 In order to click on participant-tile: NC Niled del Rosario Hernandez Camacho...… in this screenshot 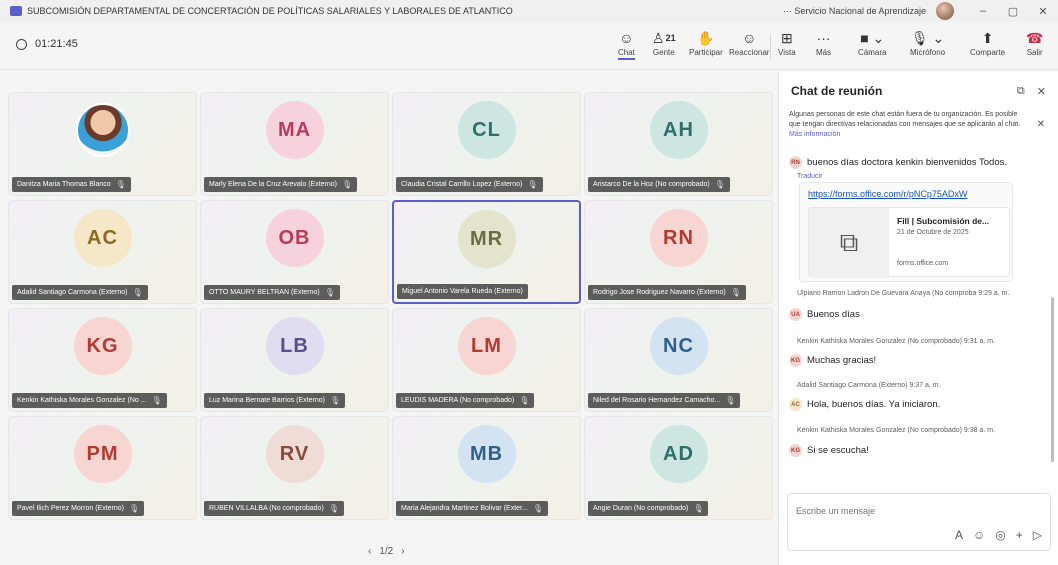, I will do `click(678, 360)`.